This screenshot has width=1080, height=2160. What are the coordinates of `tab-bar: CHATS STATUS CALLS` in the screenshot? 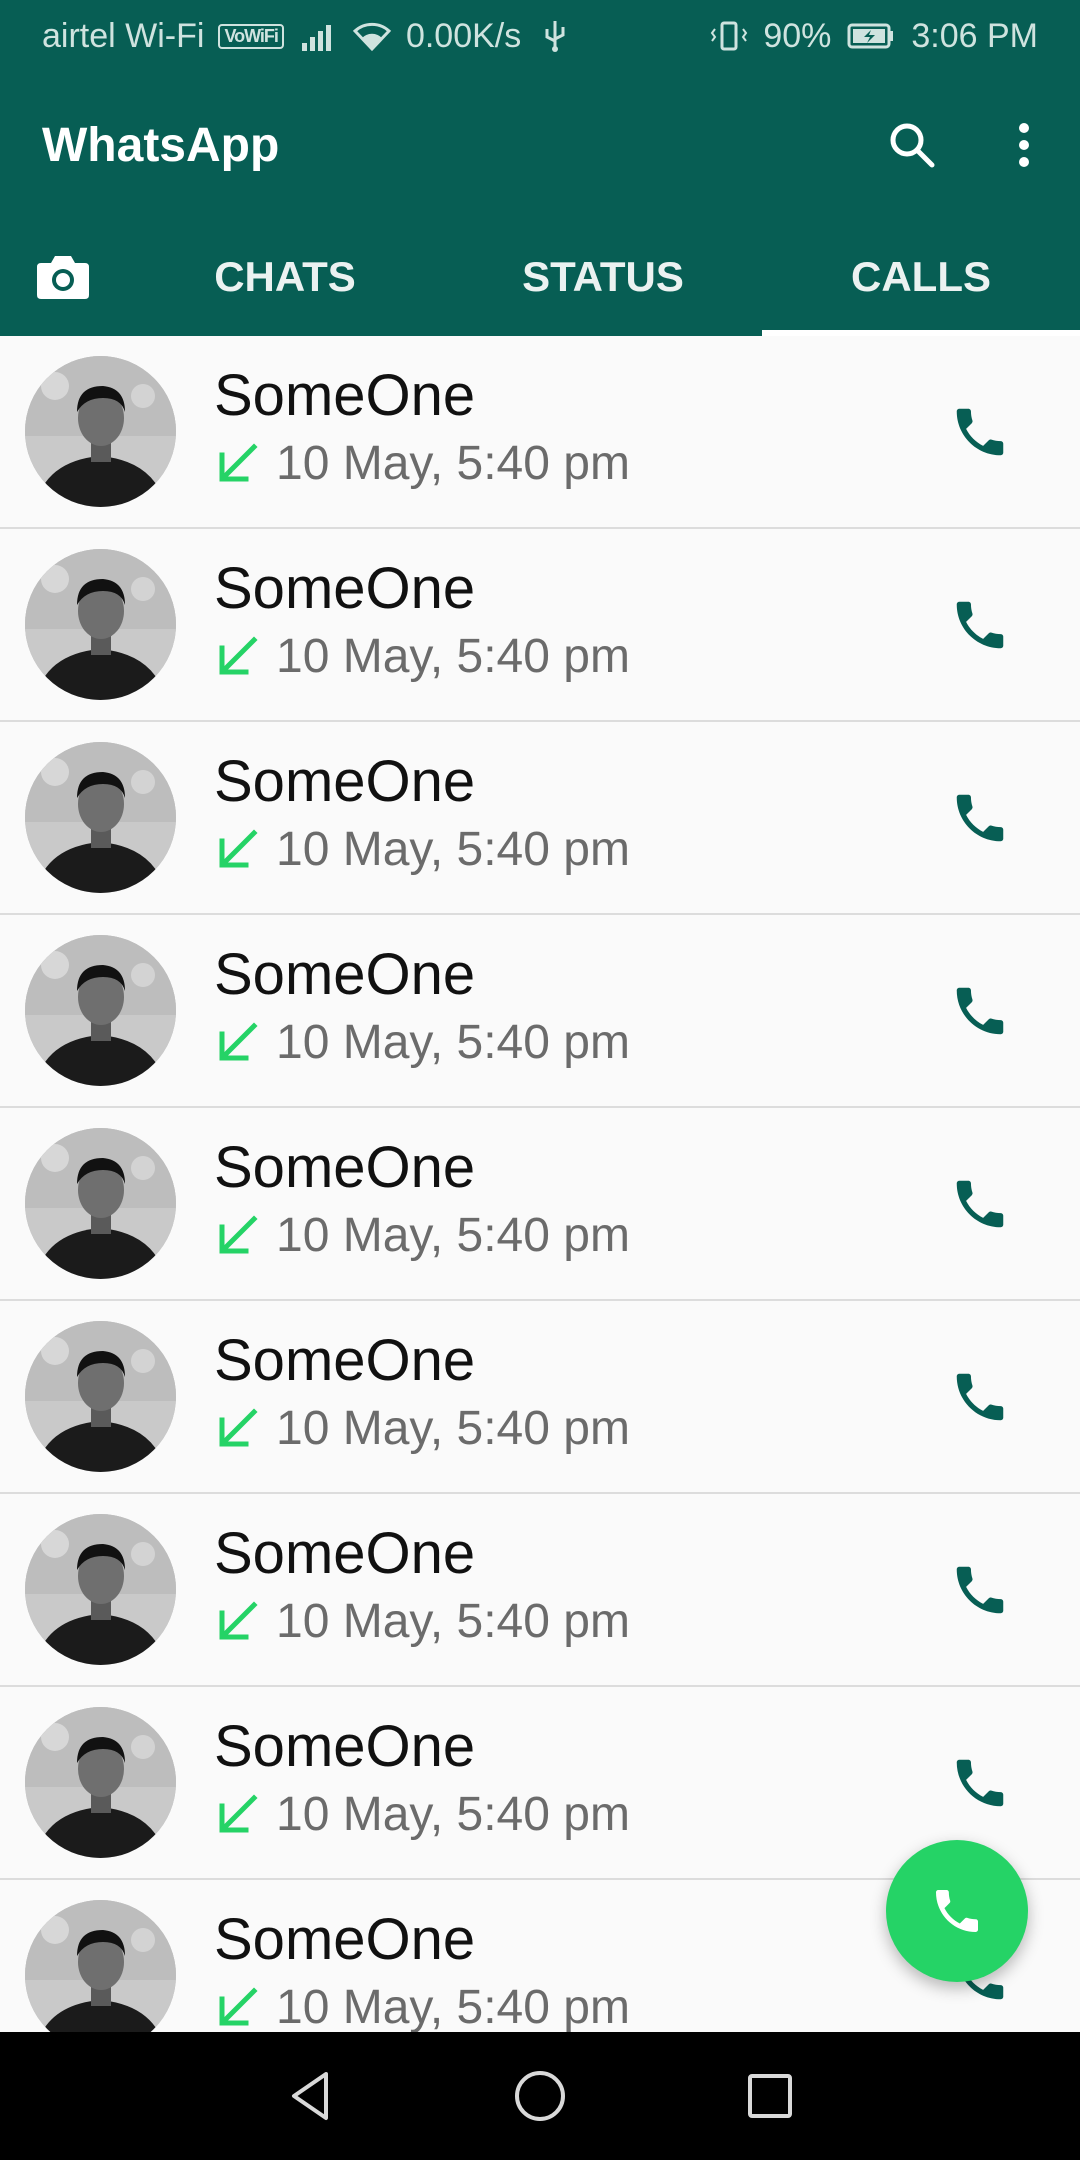 It's located at (540, 277).